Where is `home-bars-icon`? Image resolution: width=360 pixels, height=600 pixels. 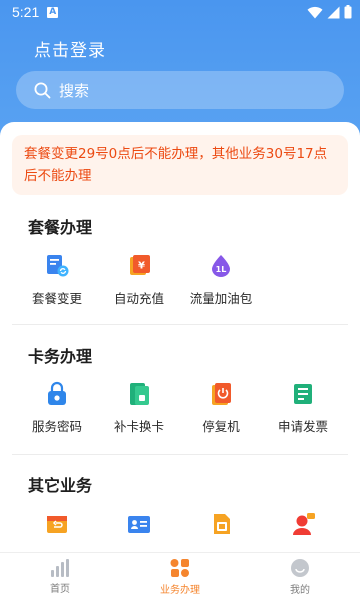
home-bars-icon is located at coordinates (60, 567).